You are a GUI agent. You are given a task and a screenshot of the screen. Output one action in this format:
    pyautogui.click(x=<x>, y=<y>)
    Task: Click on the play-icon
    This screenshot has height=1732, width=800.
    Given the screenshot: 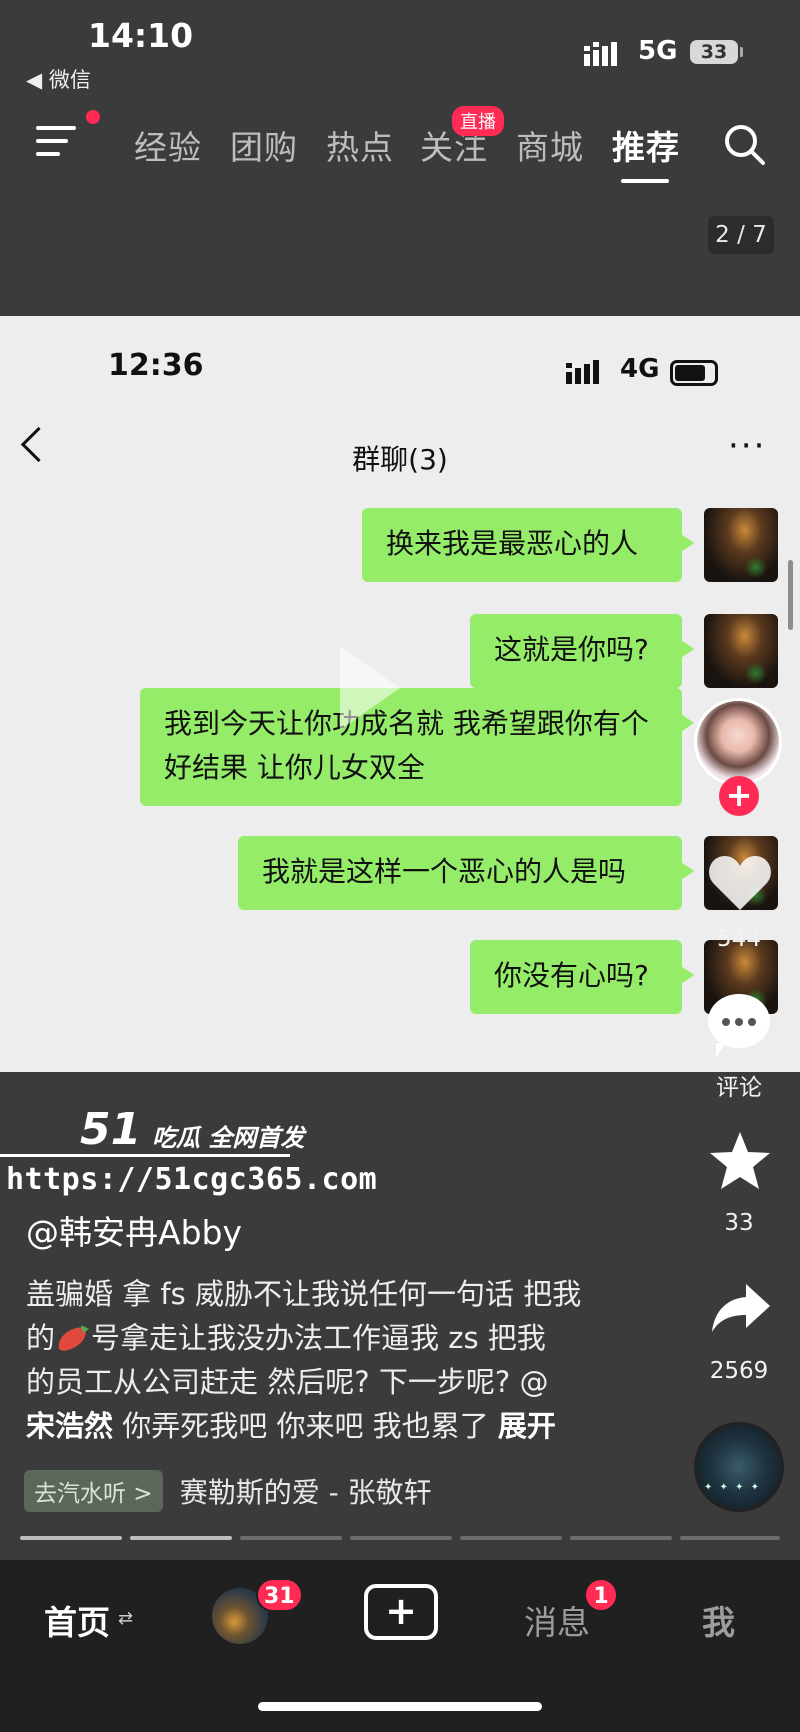 What is the action you would take?
    pyautogui.click(x=370, y=688)
    